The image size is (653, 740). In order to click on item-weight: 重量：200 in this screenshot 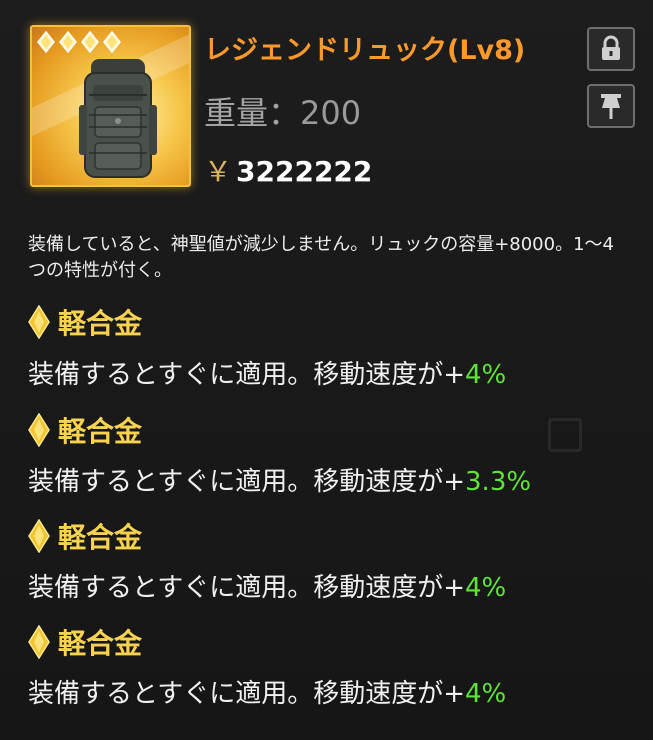, I will do `click(282, 111)`.